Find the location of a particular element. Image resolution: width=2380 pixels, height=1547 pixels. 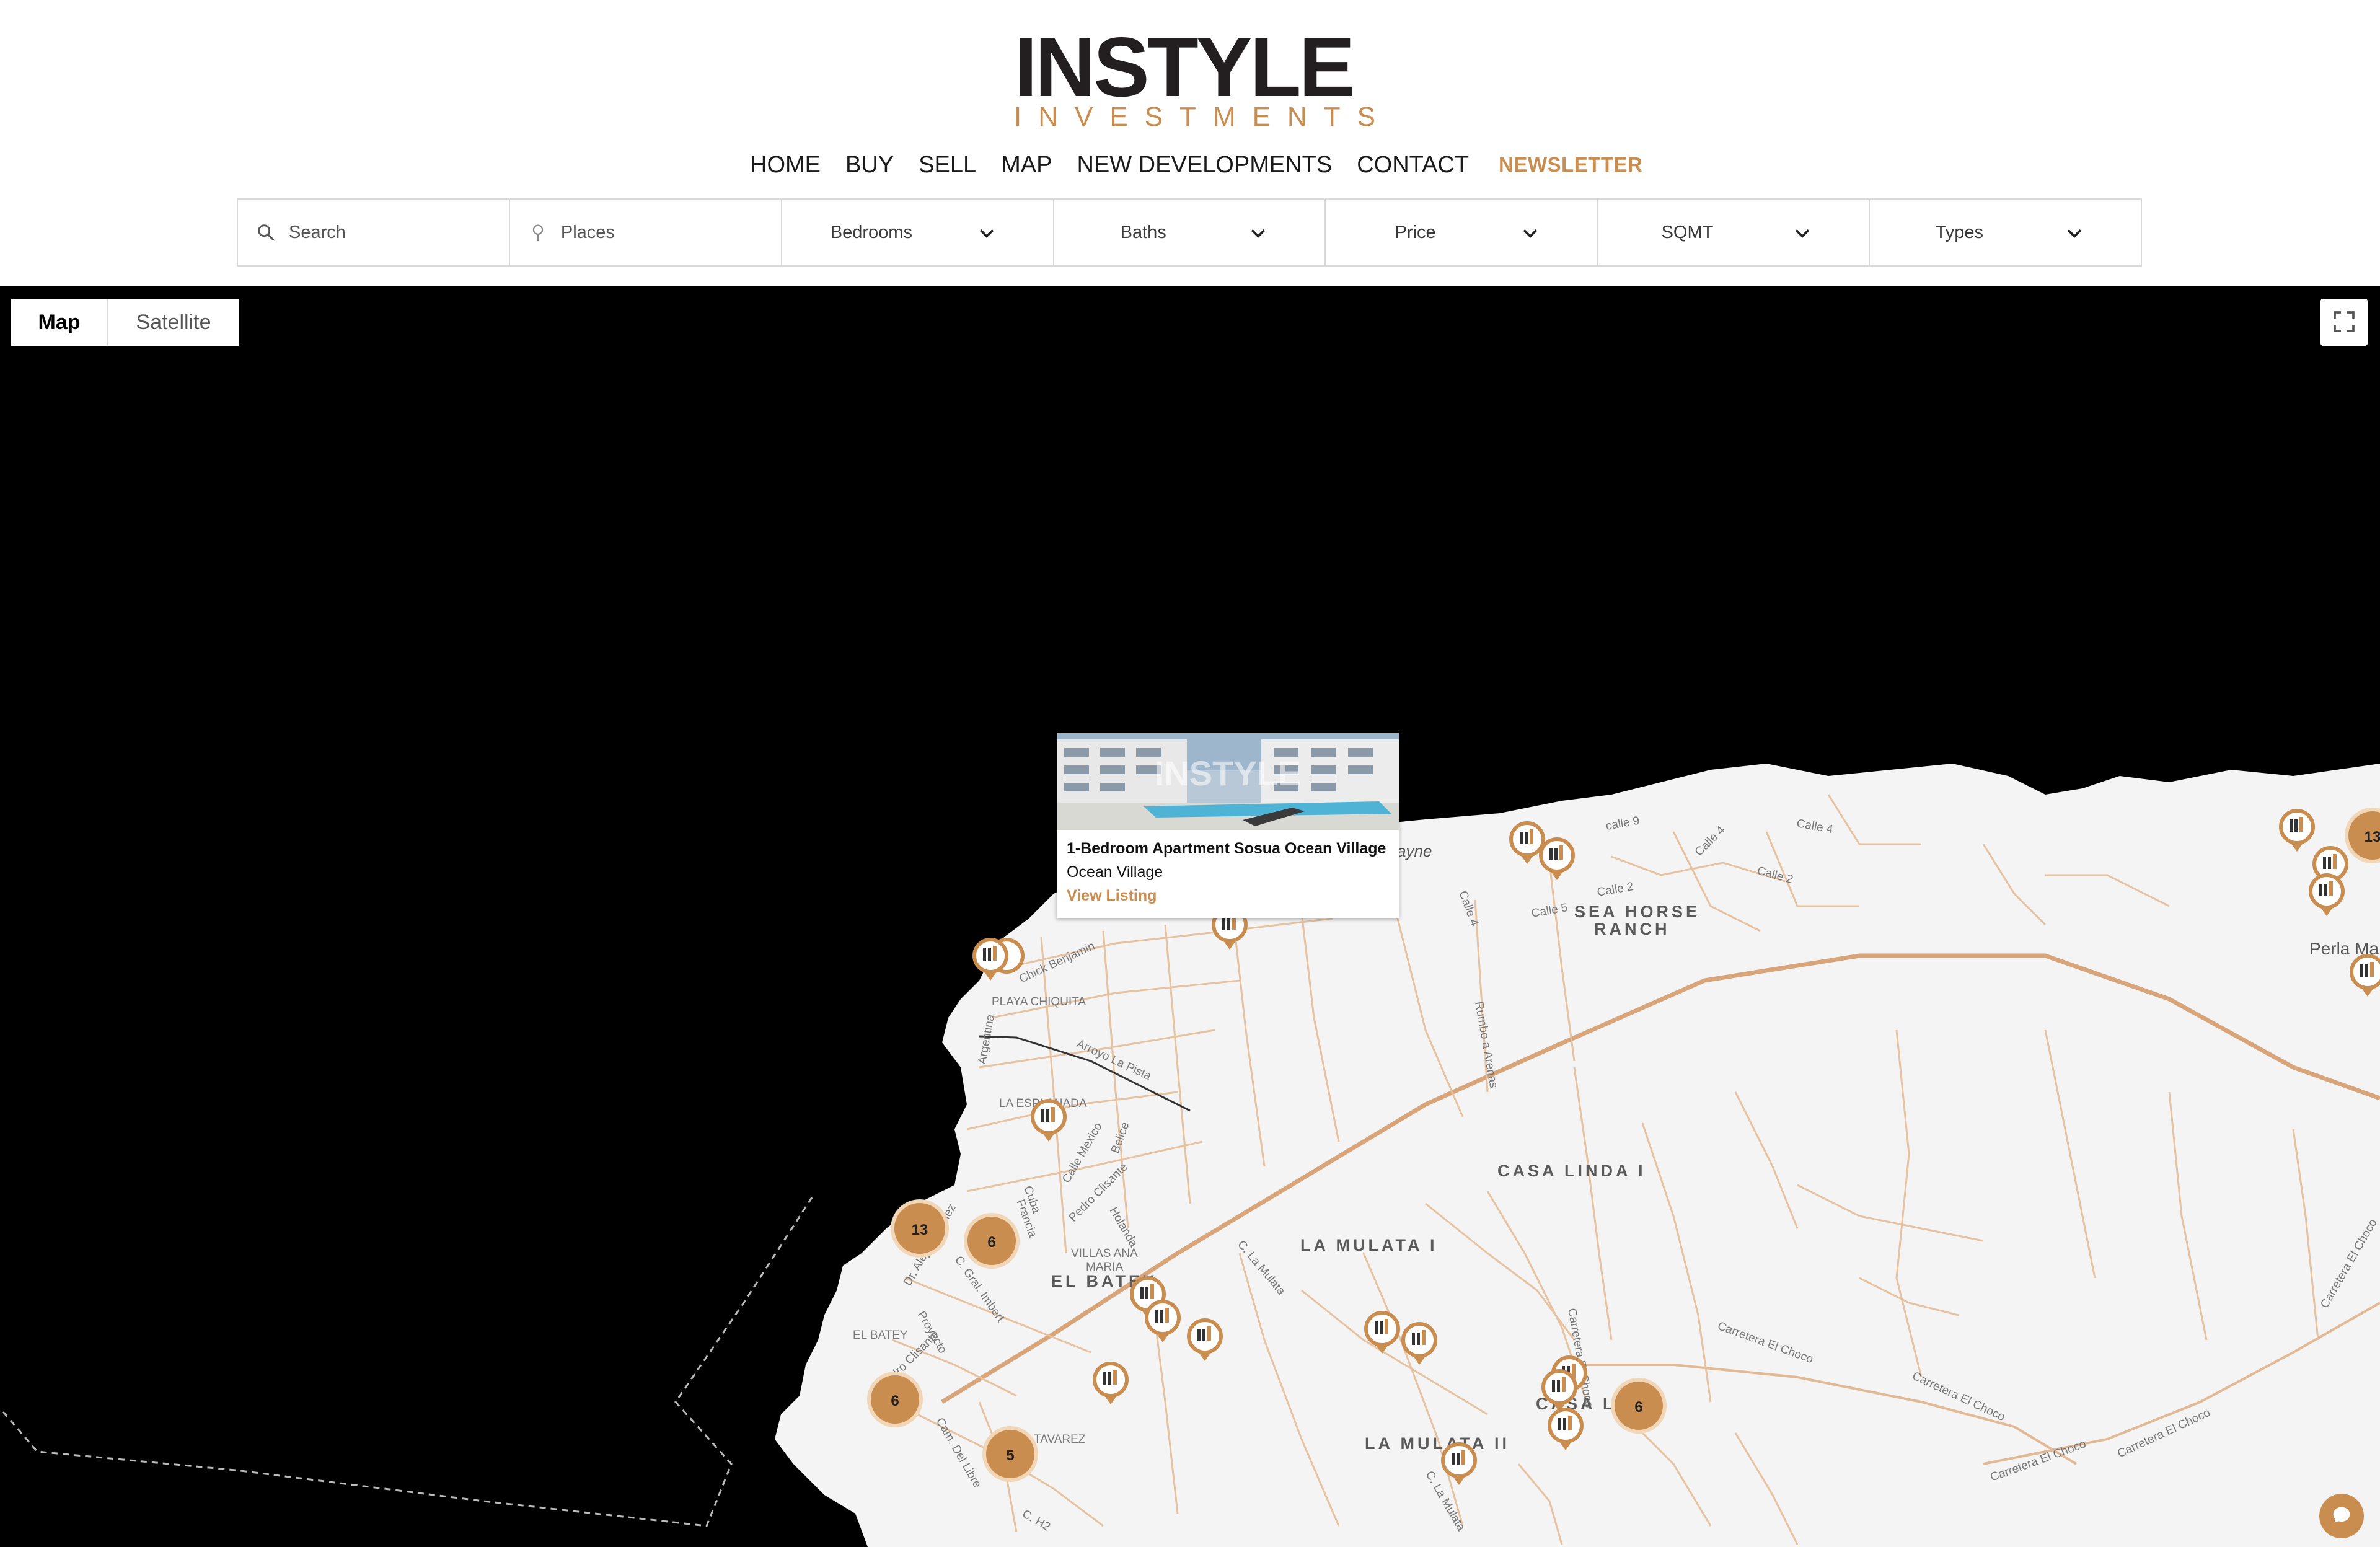

nav-new-developments: NEW DEVELOPMENTS is located at coordinates (1204, 164).